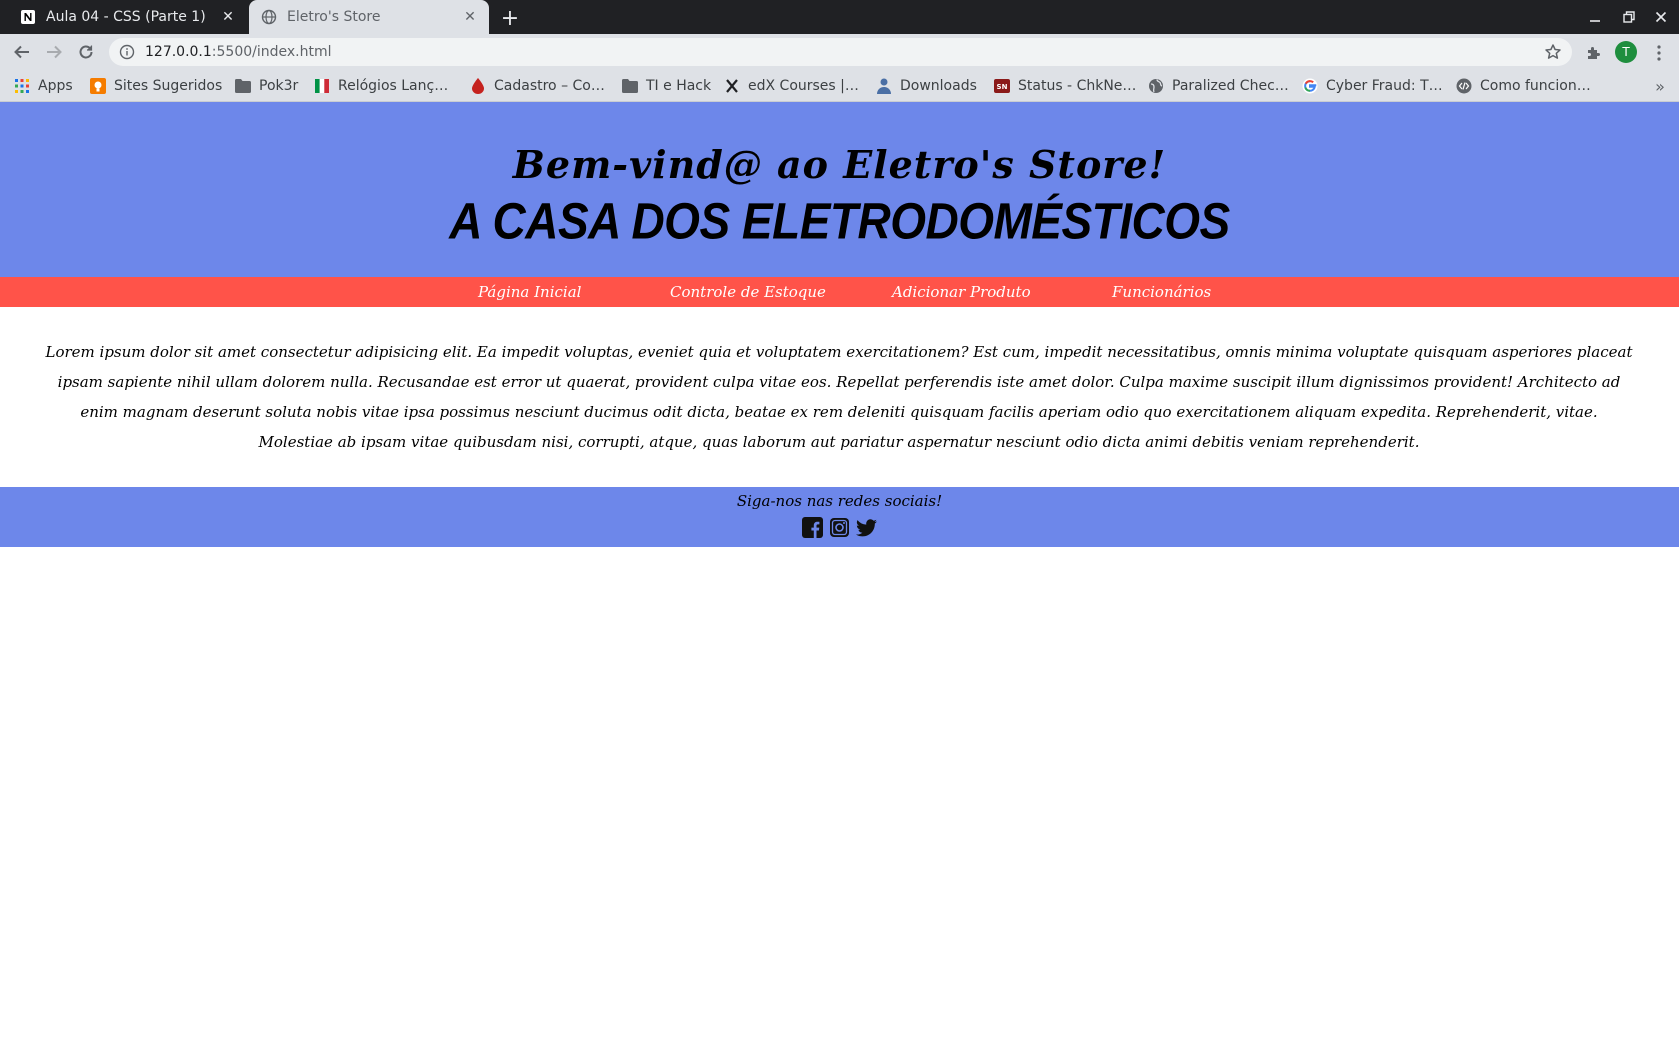  Describe the element at coordinates (478, 86) in the screenshot. I see `drop-icon` at that location.